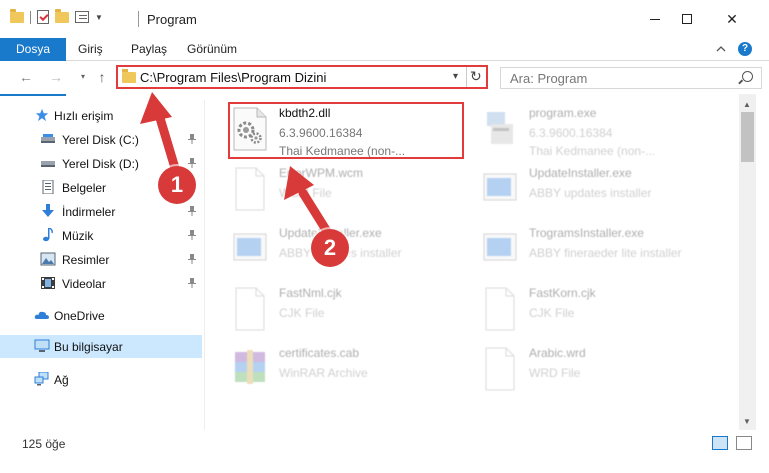 Image resolution: width=769 pixels, height=473 pixels. Describe the element at coordinates (102, 77) in the screenshot. I see `up-arrow-icon: ↑` at that location.